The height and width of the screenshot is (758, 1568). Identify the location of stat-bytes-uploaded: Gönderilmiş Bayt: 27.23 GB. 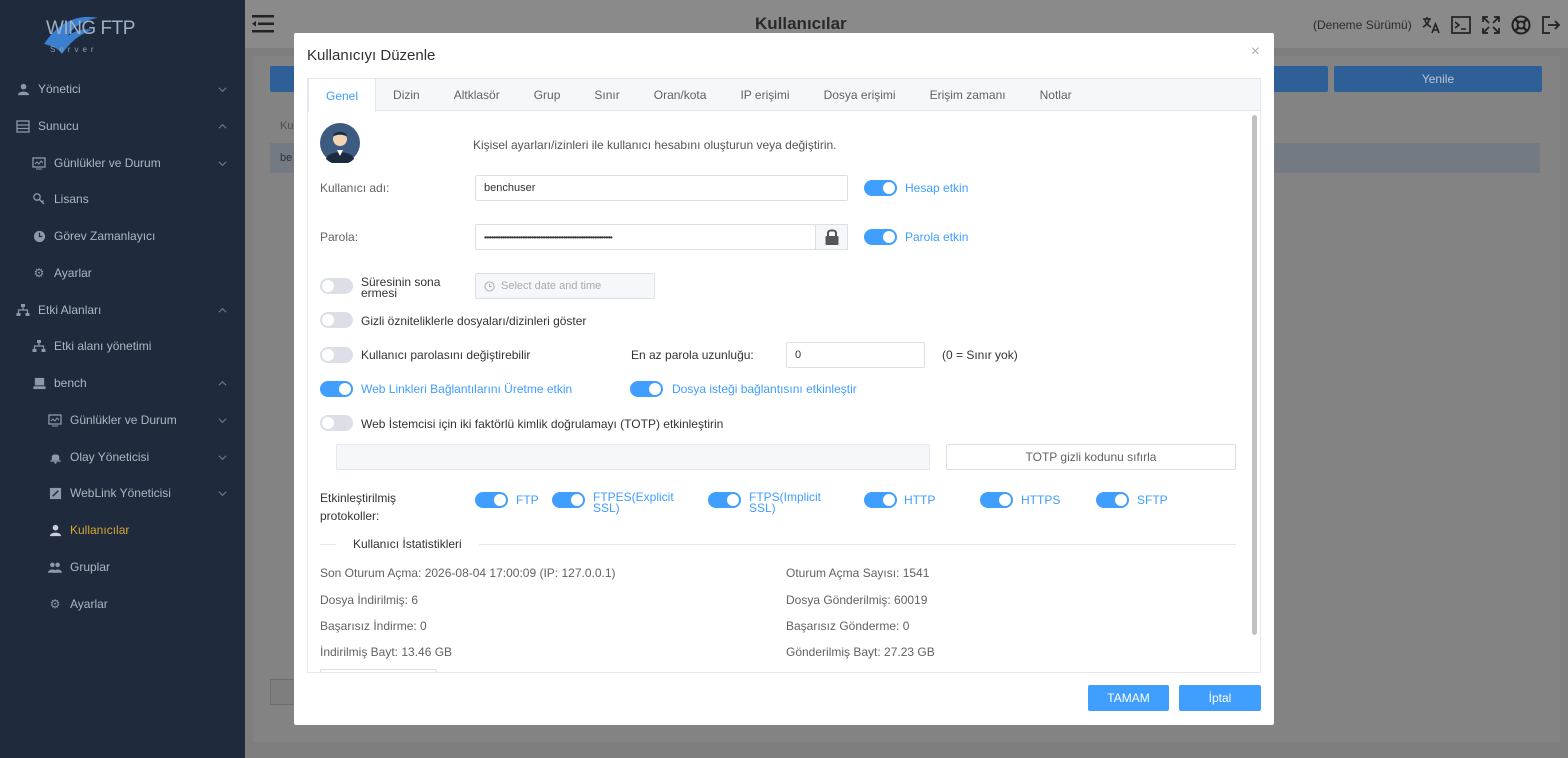
(860, 652).